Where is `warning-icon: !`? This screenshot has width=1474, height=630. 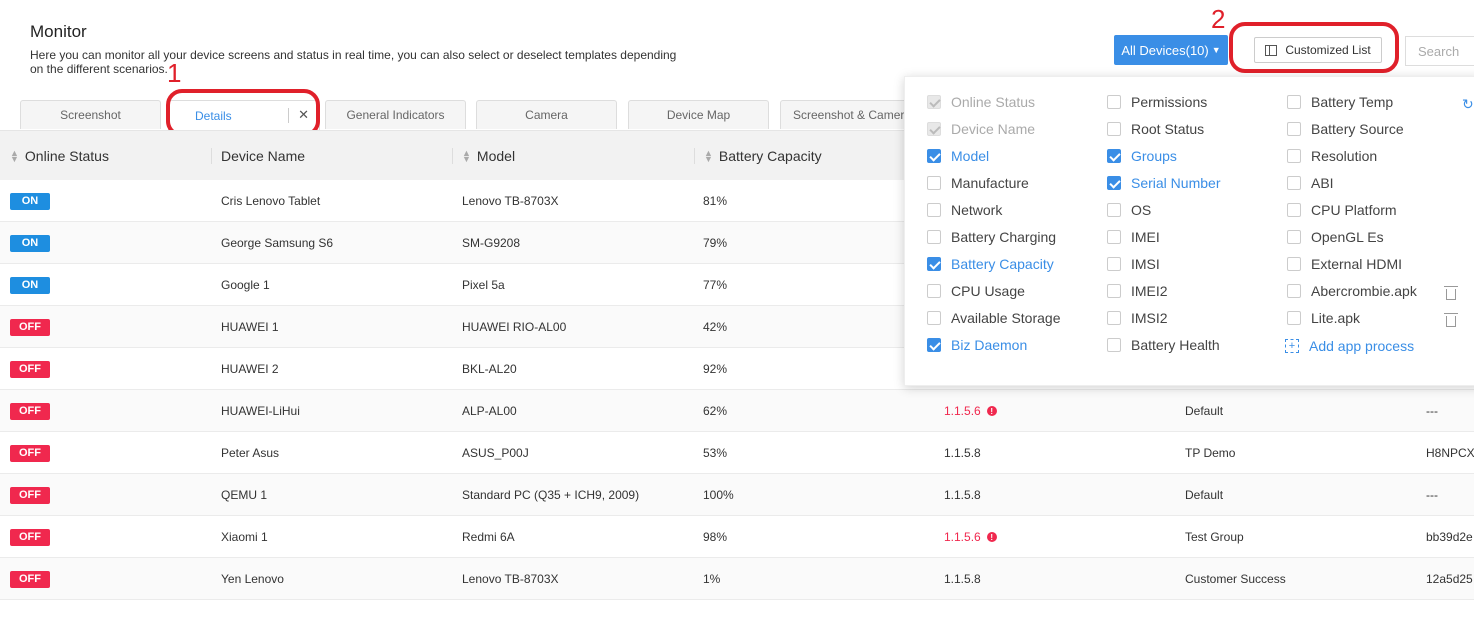
warning-icon: ! is located at coordinates (991, 411).